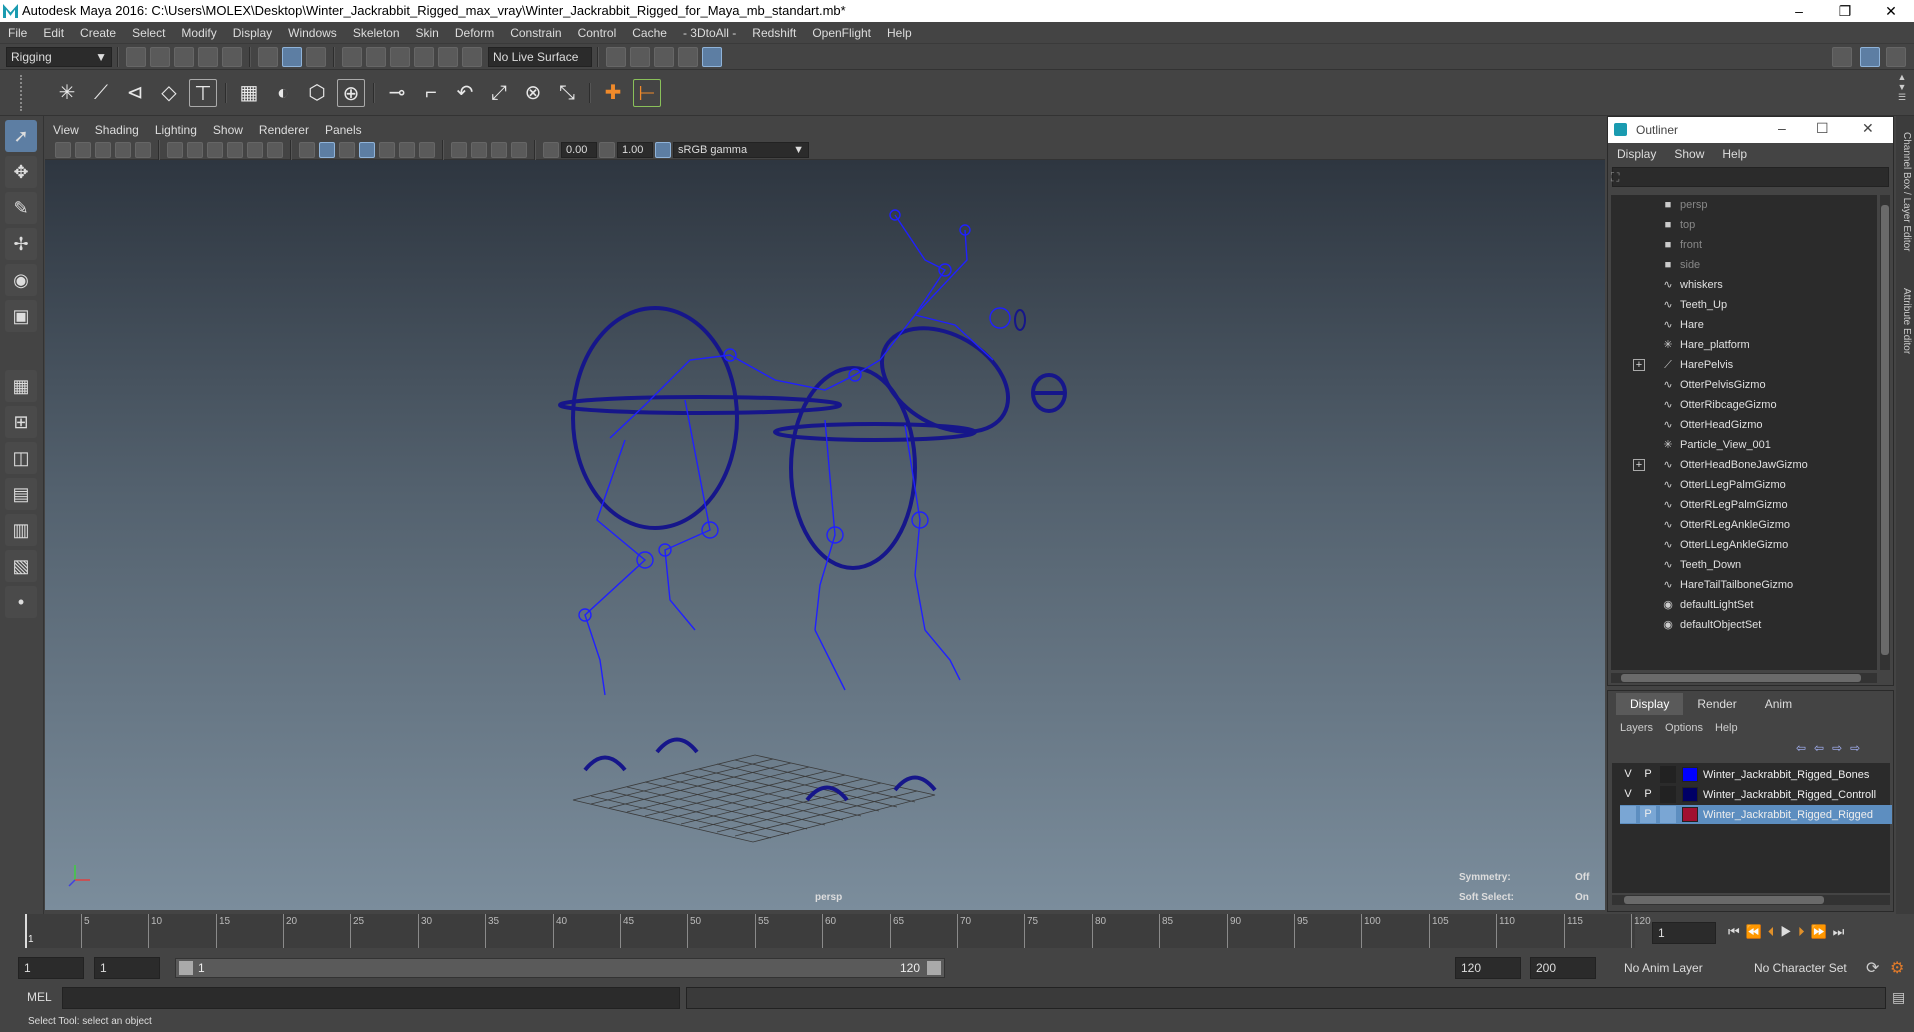  I want to click on film-gate-icon, so click(195, 149).